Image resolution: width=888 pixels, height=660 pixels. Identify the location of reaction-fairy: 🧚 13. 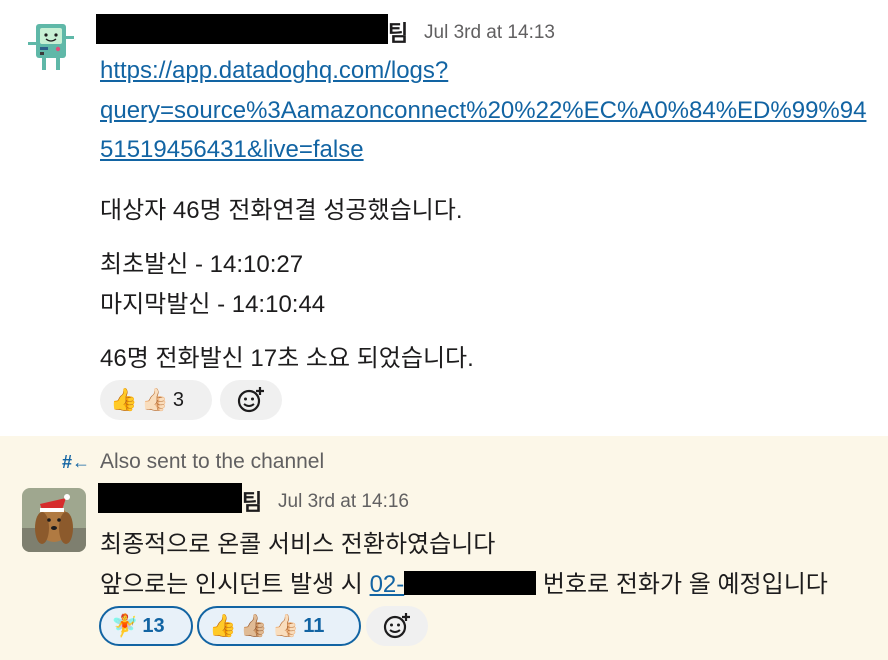
(146, 626).